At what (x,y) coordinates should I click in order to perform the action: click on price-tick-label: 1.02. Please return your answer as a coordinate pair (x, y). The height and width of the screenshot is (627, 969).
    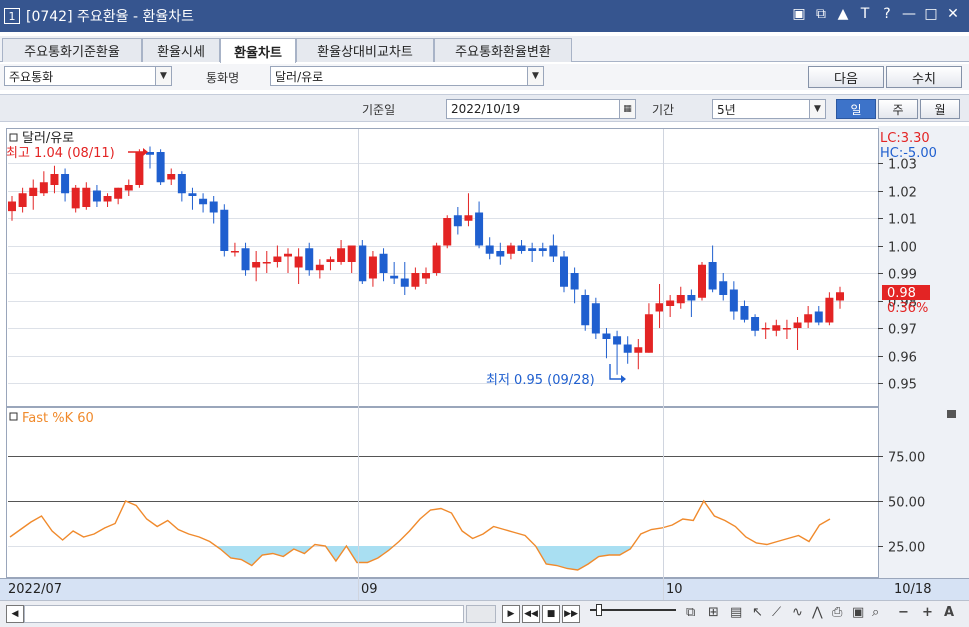
    Looking at the image, I should click on (902, 193).